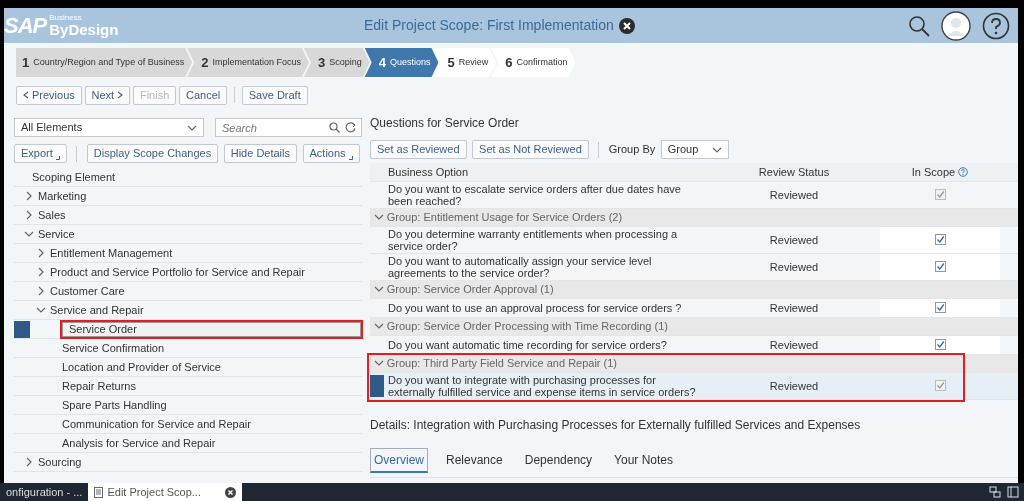  What do you see at coordinates (49, 95) in the screenshot?
I see `previous-button: Previous` at bounding box center [49, 95].